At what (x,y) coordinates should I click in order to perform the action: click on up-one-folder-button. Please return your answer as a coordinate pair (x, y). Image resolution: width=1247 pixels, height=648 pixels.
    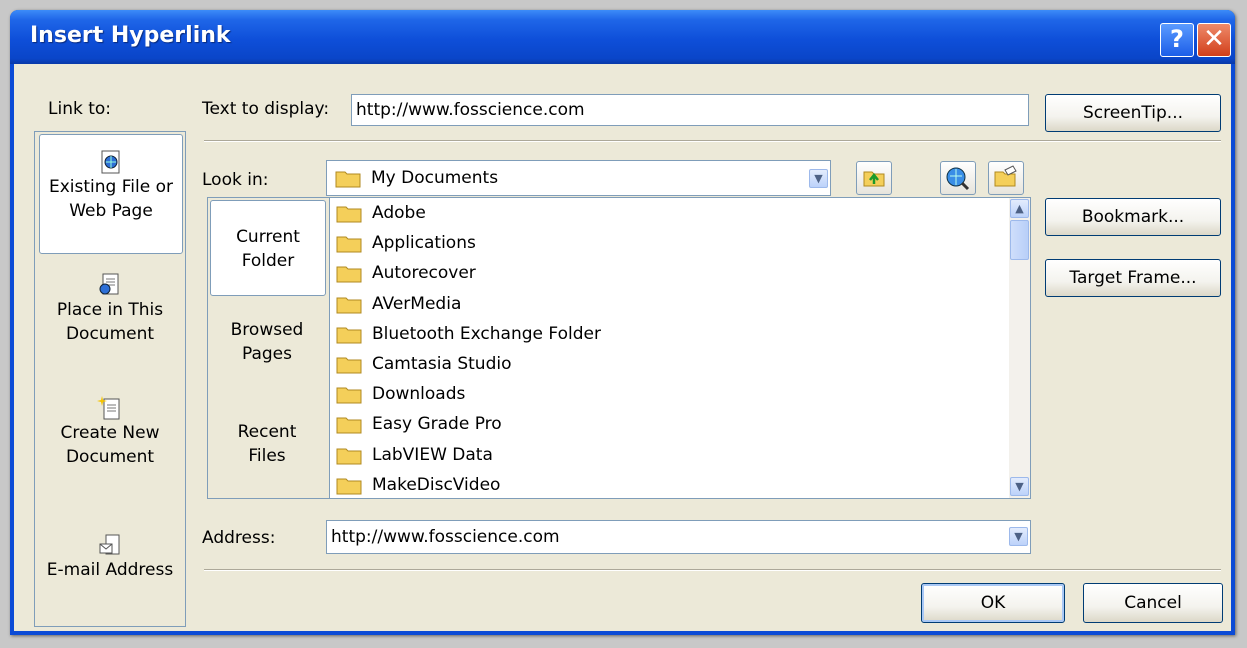
    Looking at the image, I should click on (874, 178).